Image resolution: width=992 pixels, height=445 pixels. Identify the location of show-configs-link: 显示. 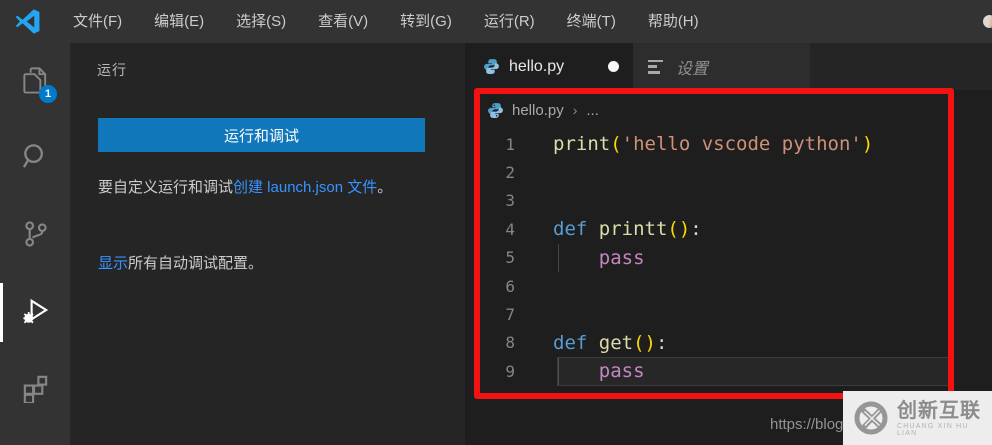
(113, 263).